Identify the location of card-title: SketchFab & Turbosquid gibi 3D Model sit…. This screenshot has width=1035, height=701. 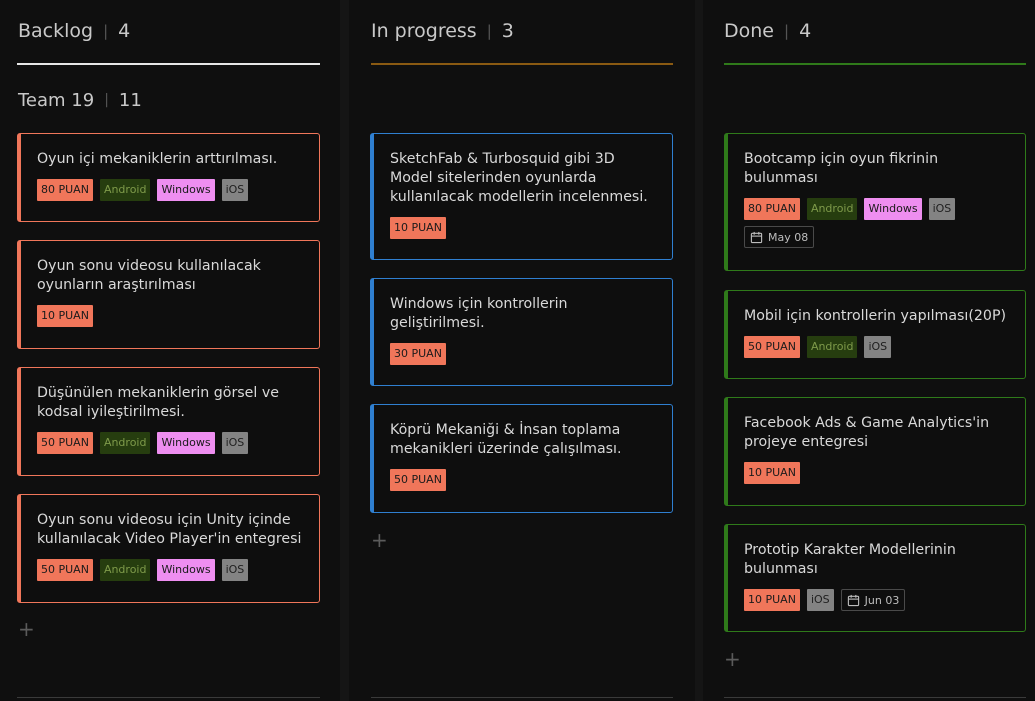
(519, 178).